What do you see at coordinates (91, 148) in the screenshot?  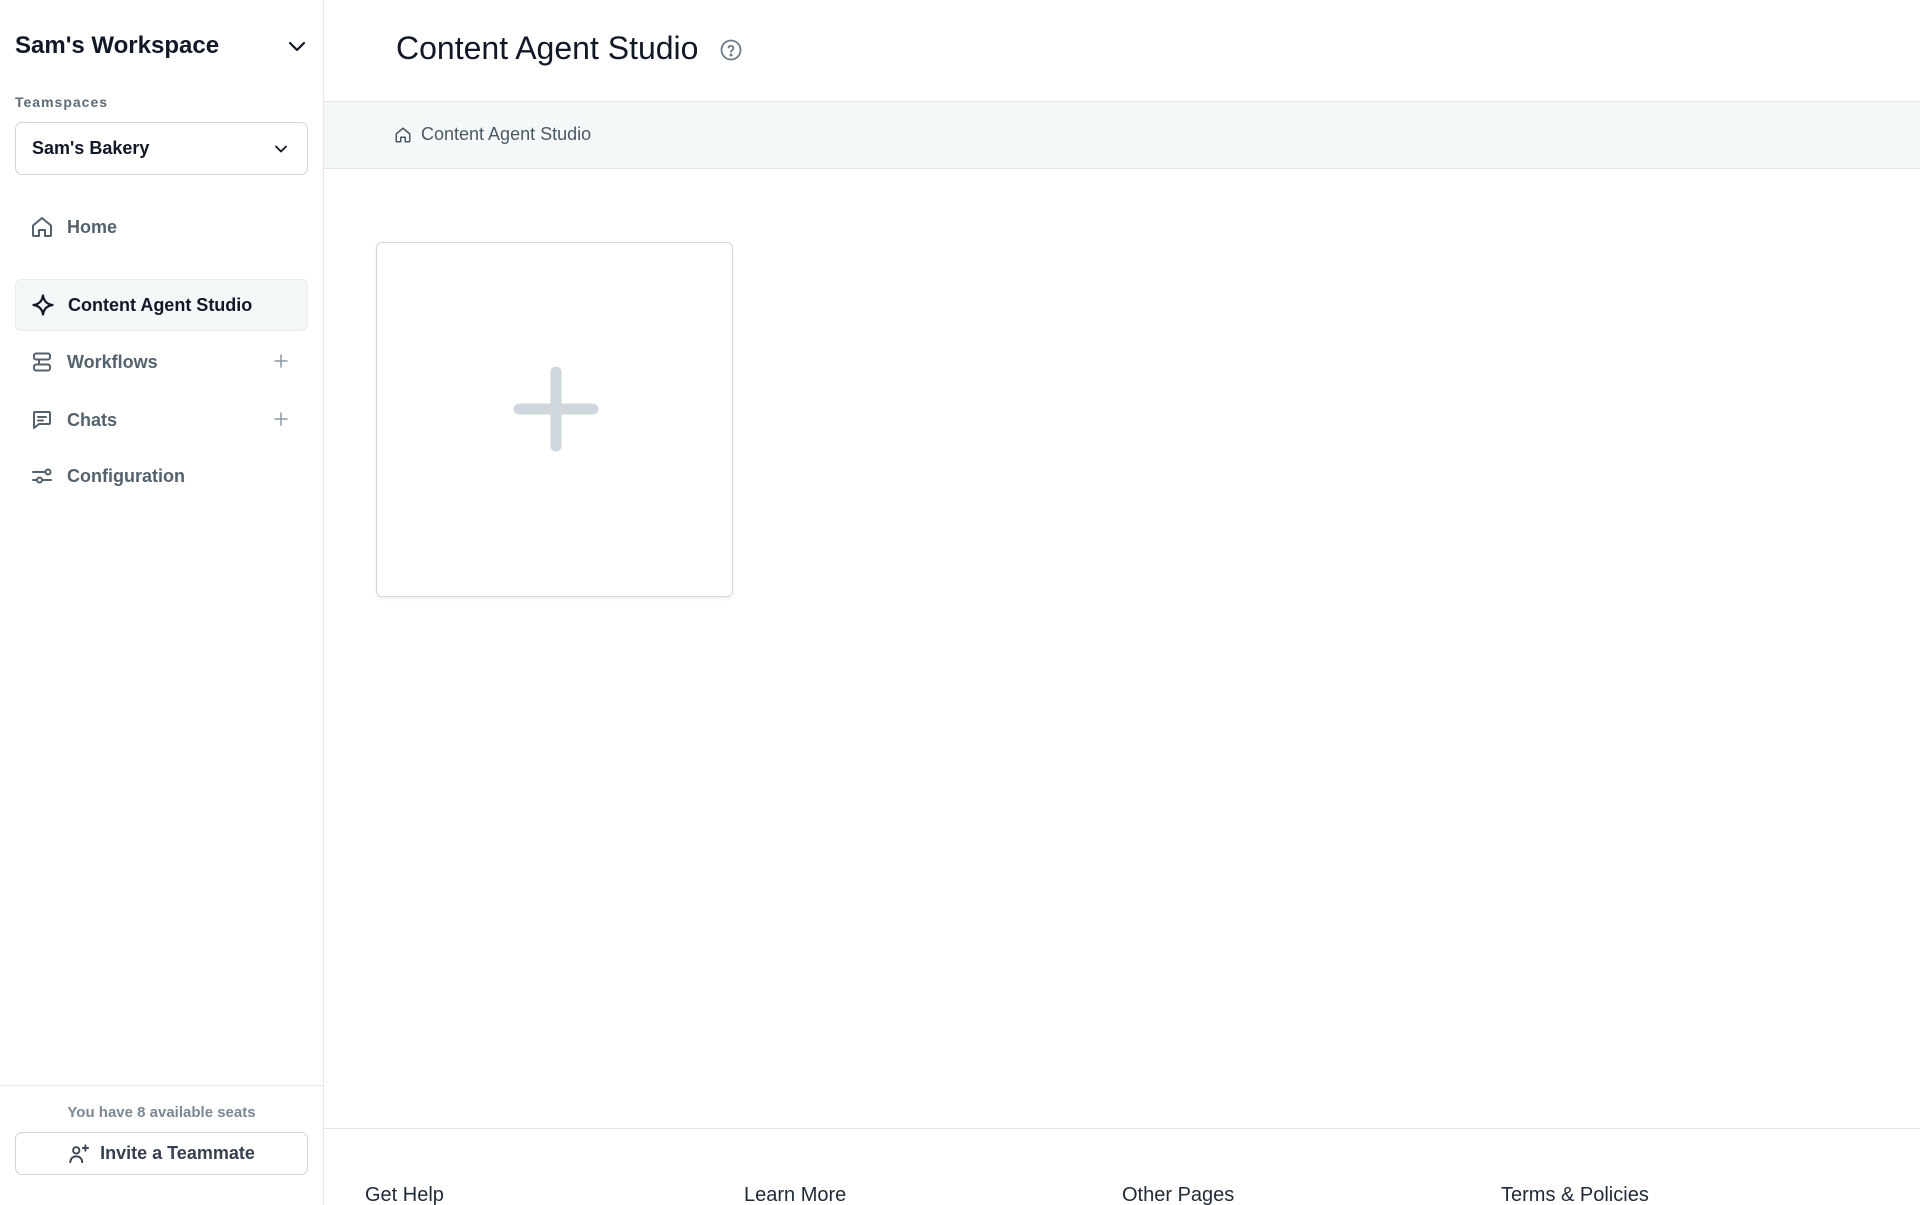 I see `teamspace-selected: Sam's Bakery` at bounding box center [91, 148].